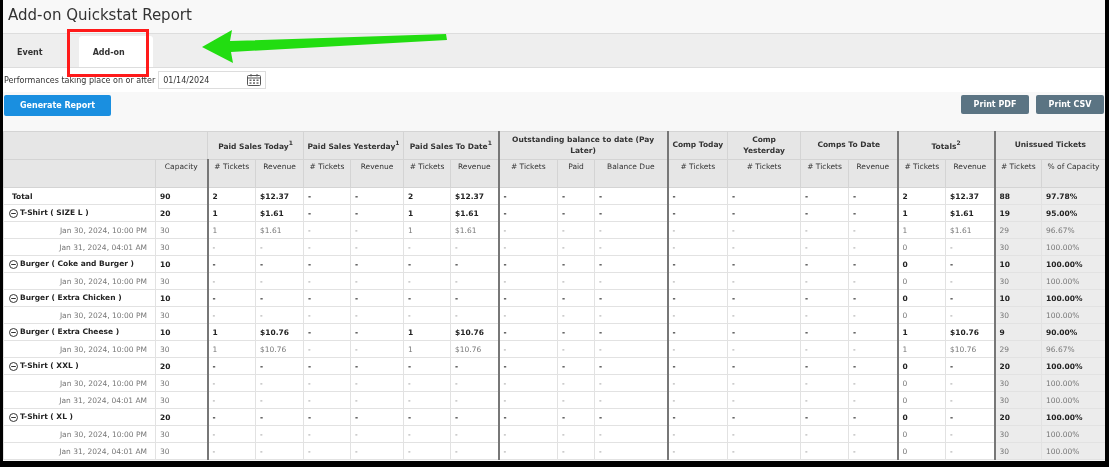 This screenshot has width=1109, height=467. Describe the element at coordinates (254, 80) in the screenshot. I see `calendar-icon` at that location.